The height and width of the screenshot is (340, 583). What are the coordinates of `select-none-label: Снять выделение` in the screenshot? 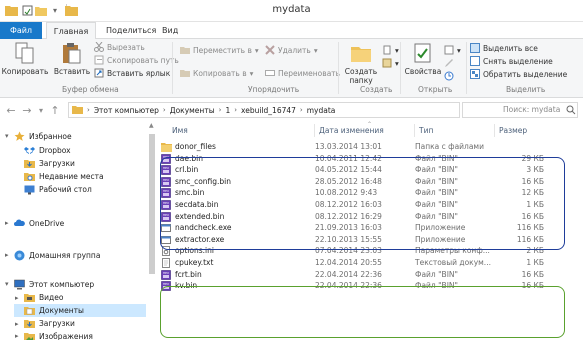 It's located at (518, 61).